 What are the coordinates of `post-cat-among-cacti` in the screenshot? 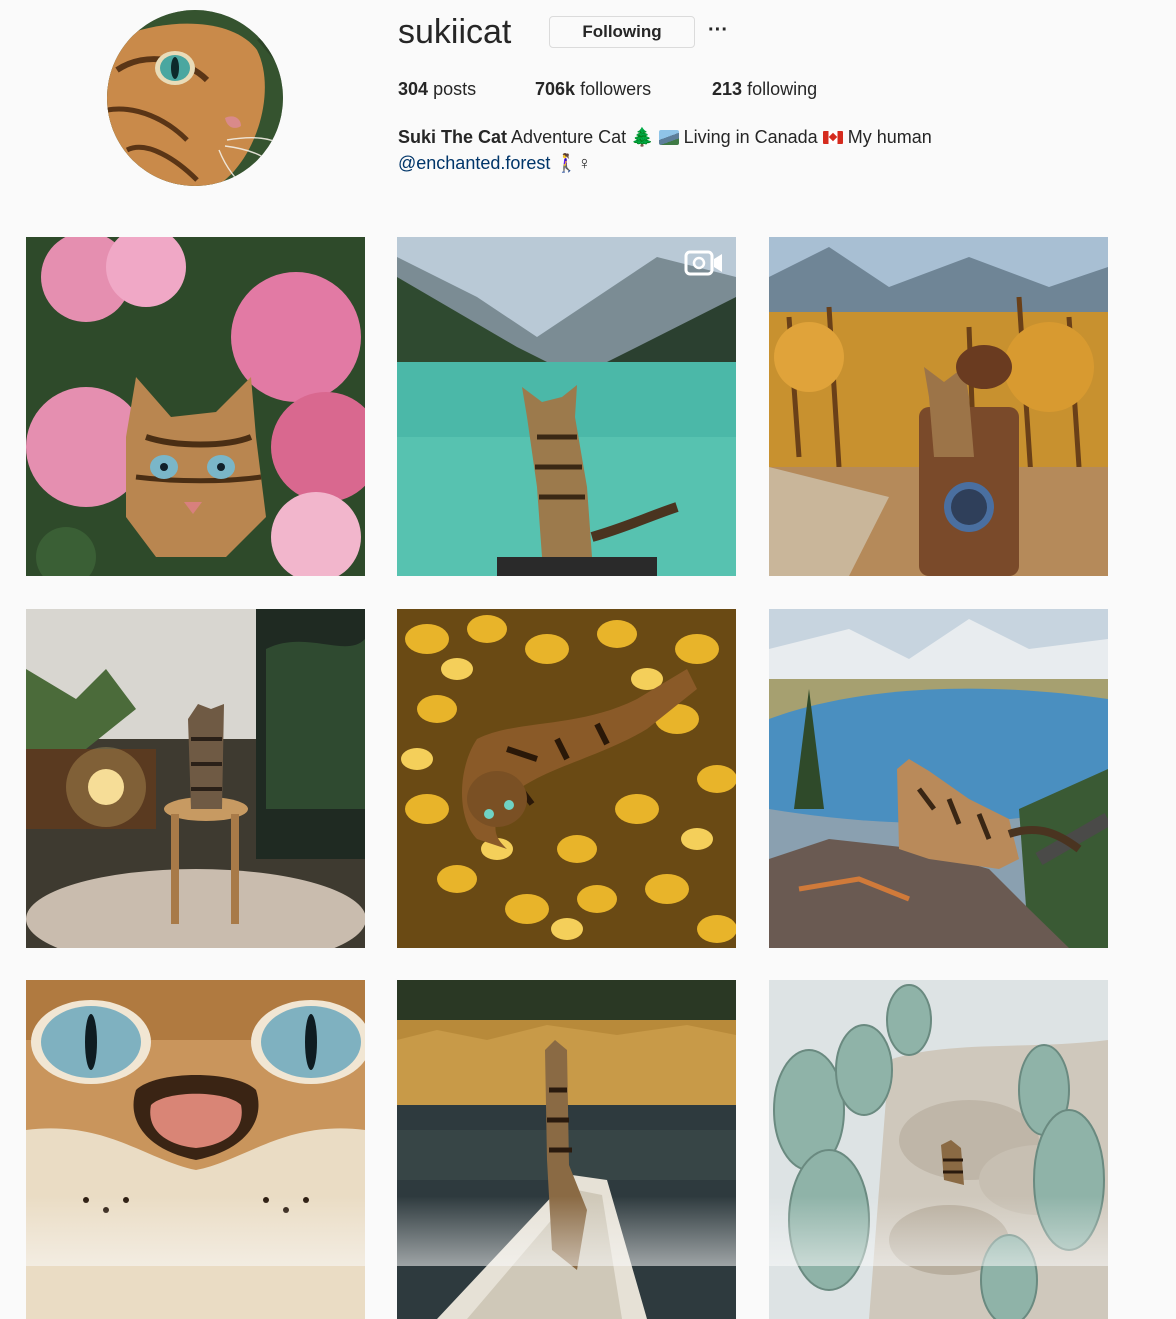 It's located at (938, 1149).